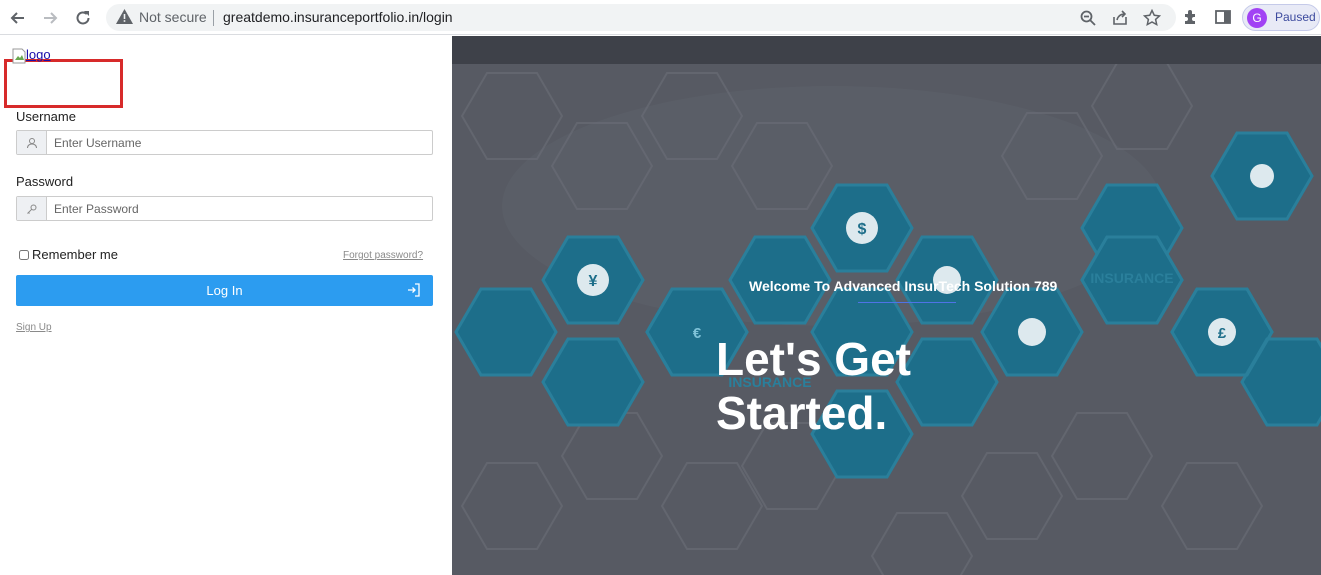 This screenshot has width=1321, height=575. I want to click on forgot-password-link: Forgot password?, so click(383, 255).